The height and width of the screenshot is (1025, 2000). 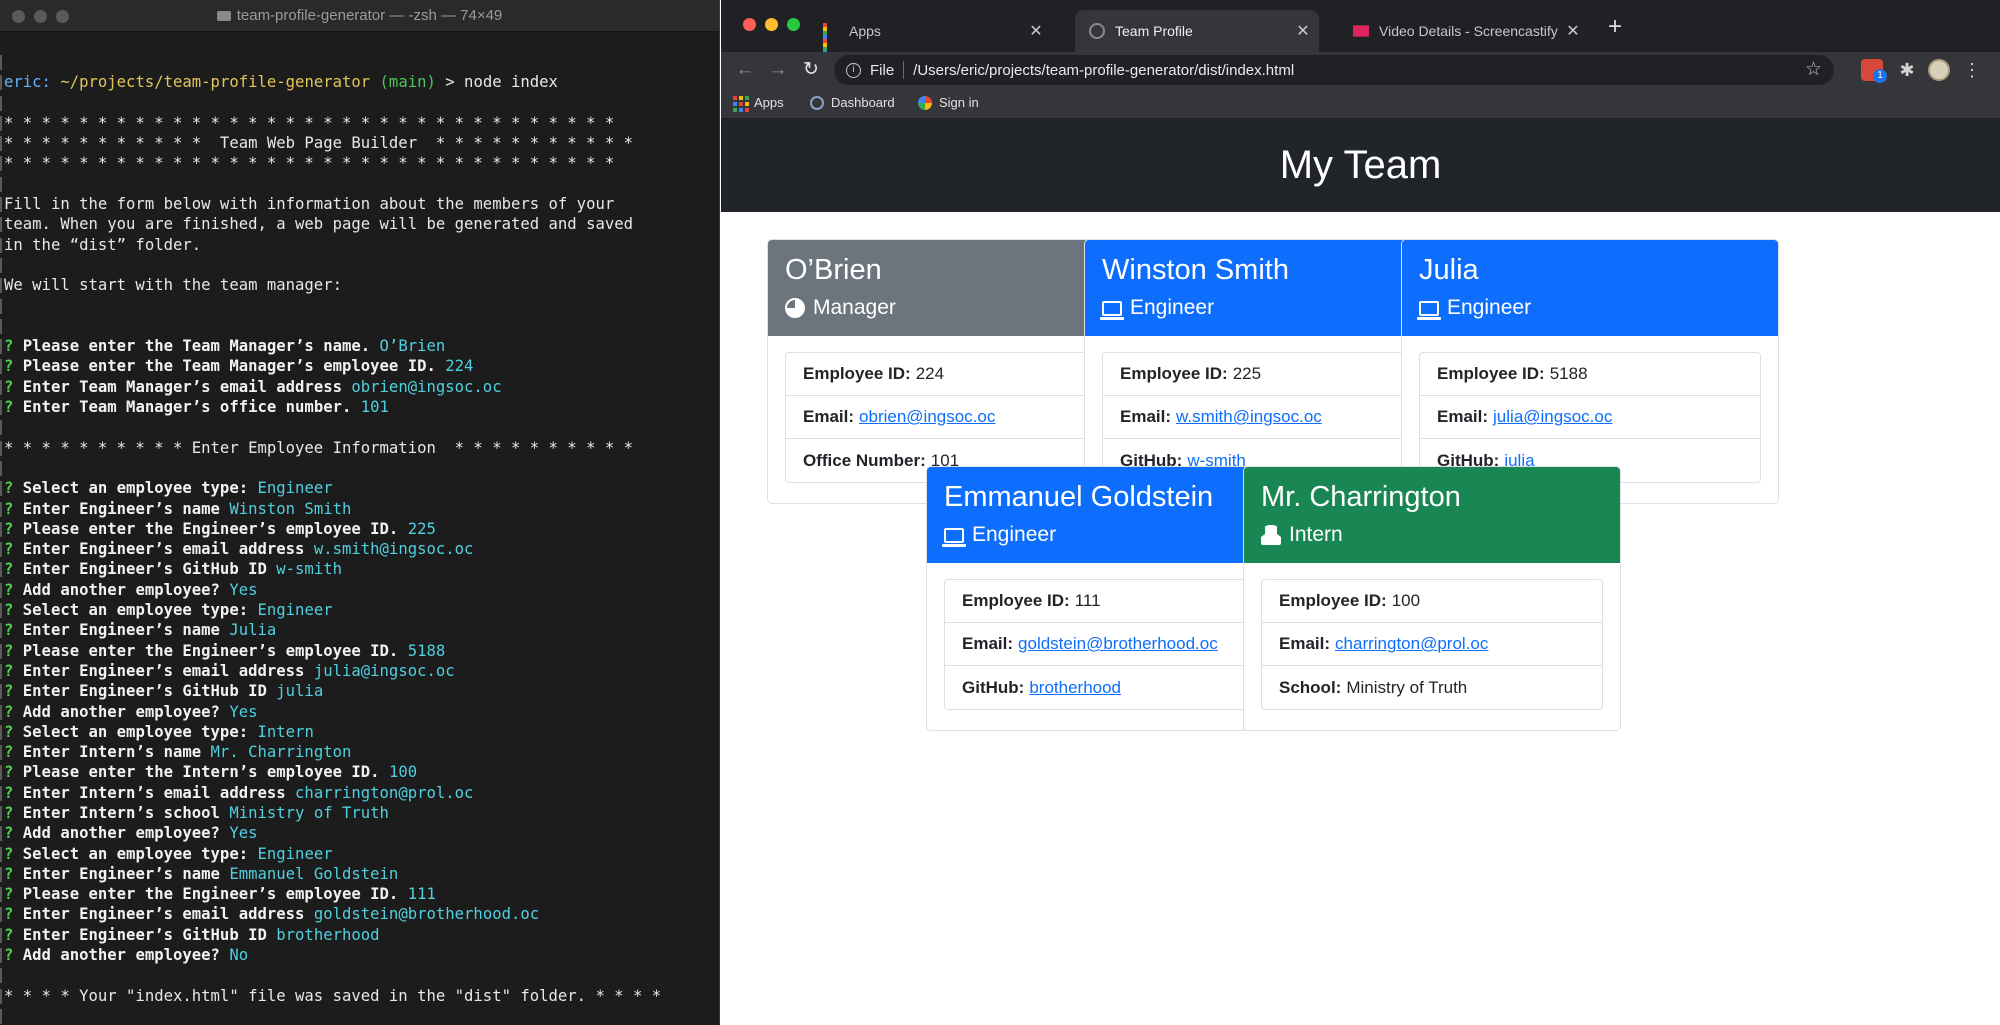 I want to click on tab-apps: Apps ✕, so click(x=930, y=34).